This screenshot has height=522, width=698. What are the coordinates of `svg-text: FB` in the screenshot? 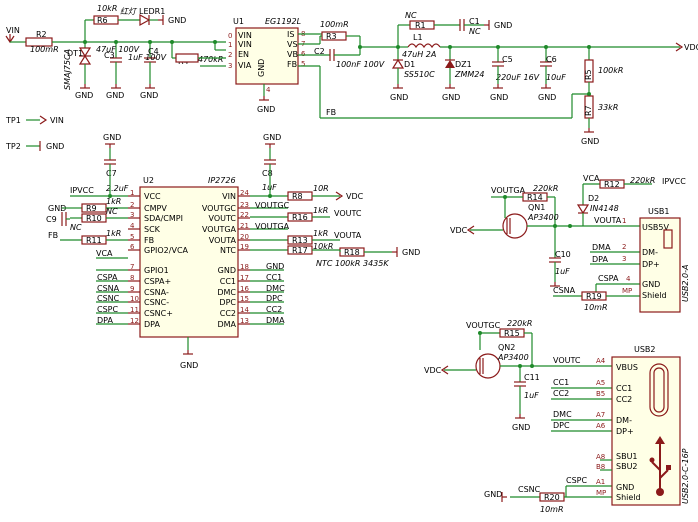 It's located at (292, 64).